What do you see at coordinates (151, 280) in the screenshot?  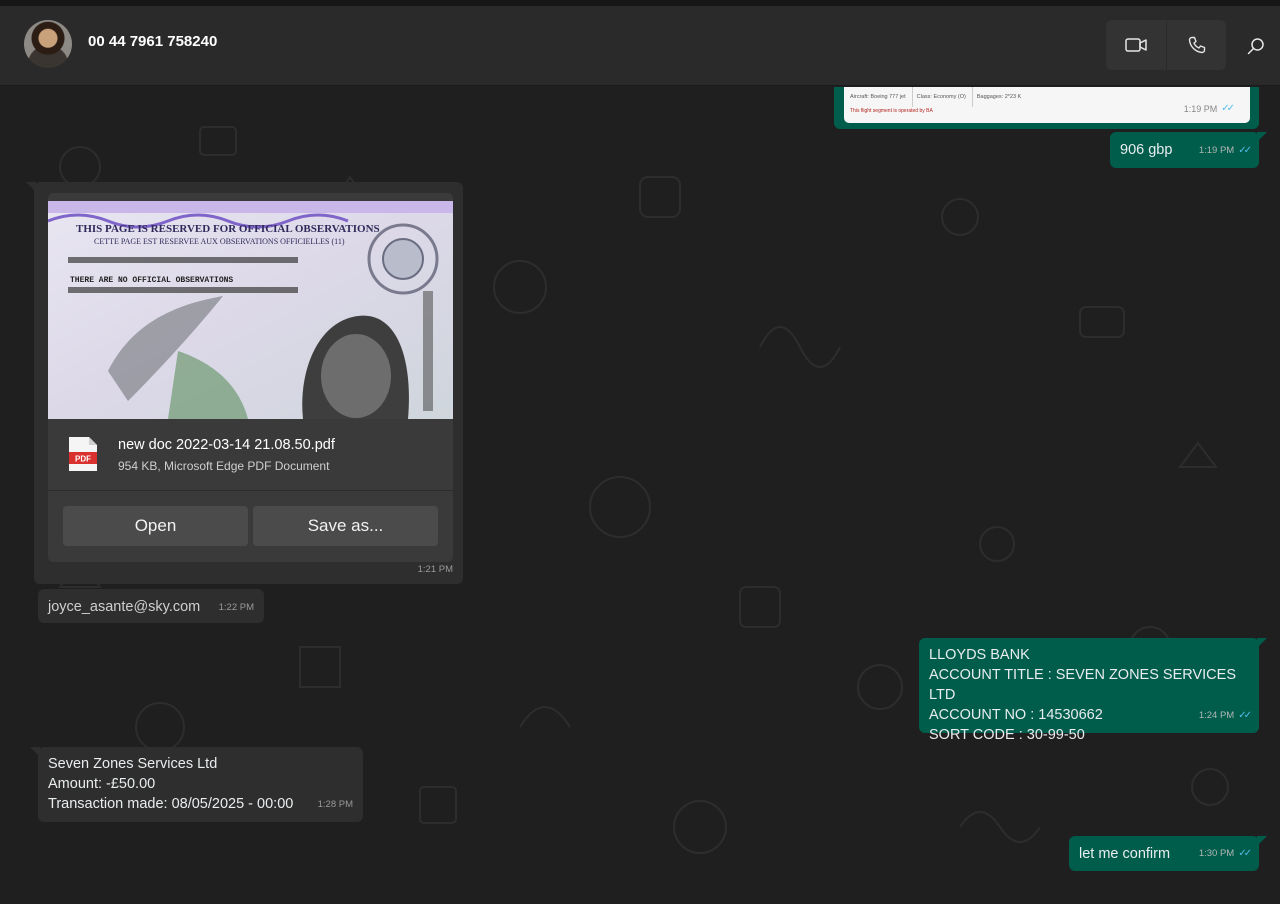 I see `preview-observations-text: THERE ARE NO OFFICIAL OBSERVATIONS` at bounding box center [151, 280].